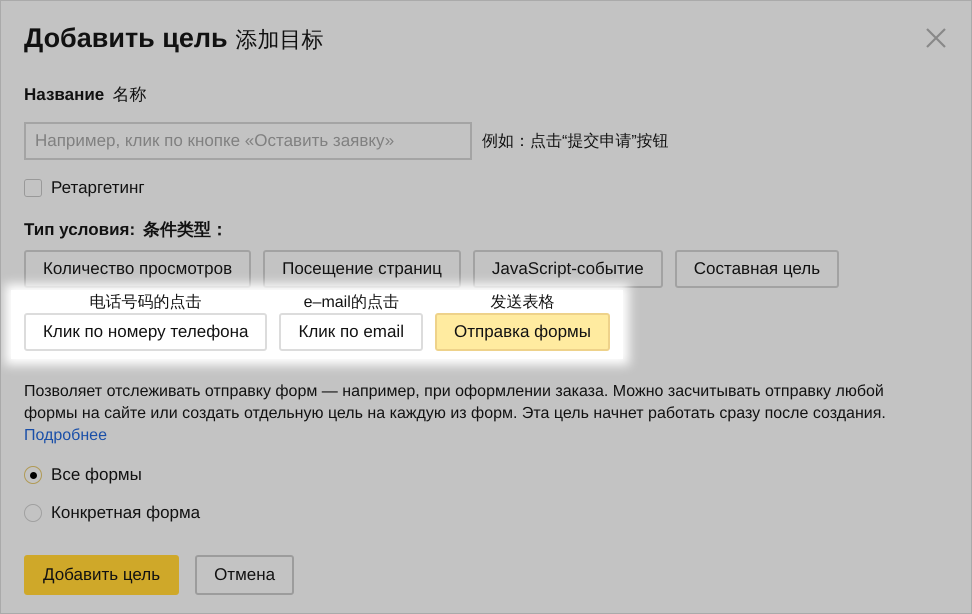 The height and width of the screenshot is (614, 972). What do you see at coordinates (125, 513) in the screenshot?
I see `radio-label: Конкретная форма` at bounding box center [125, 513].